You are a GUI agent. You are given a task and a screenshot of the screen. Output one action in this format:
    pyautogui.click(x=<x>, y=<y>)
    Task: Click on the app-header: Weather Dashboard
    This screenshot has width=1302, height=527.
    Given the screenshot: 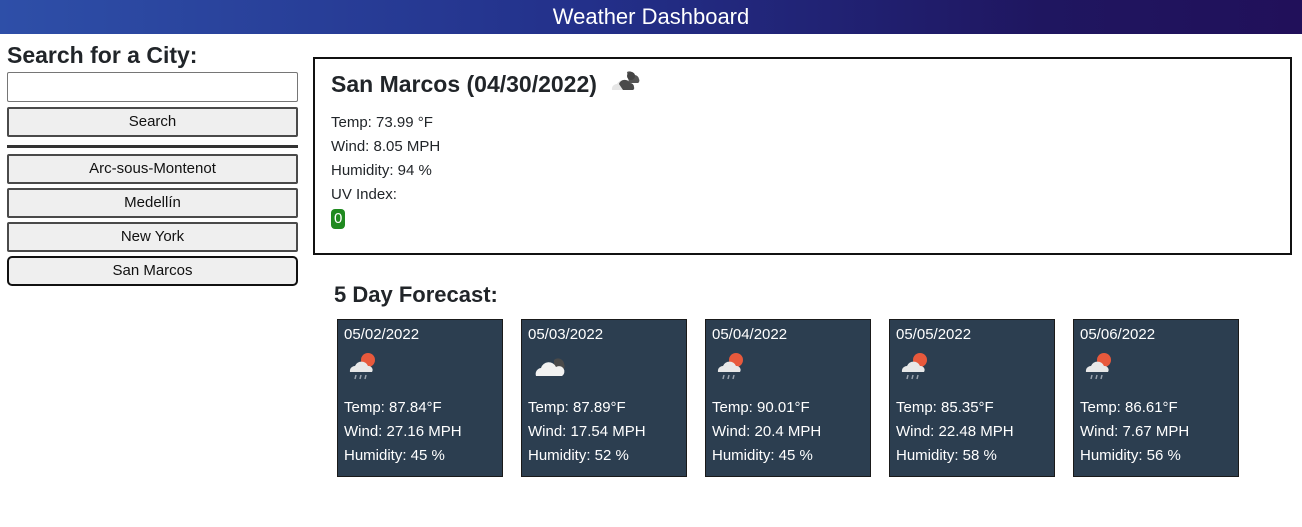 What is the action you would take?
    pyautogui.click(x=651, y=17)
    